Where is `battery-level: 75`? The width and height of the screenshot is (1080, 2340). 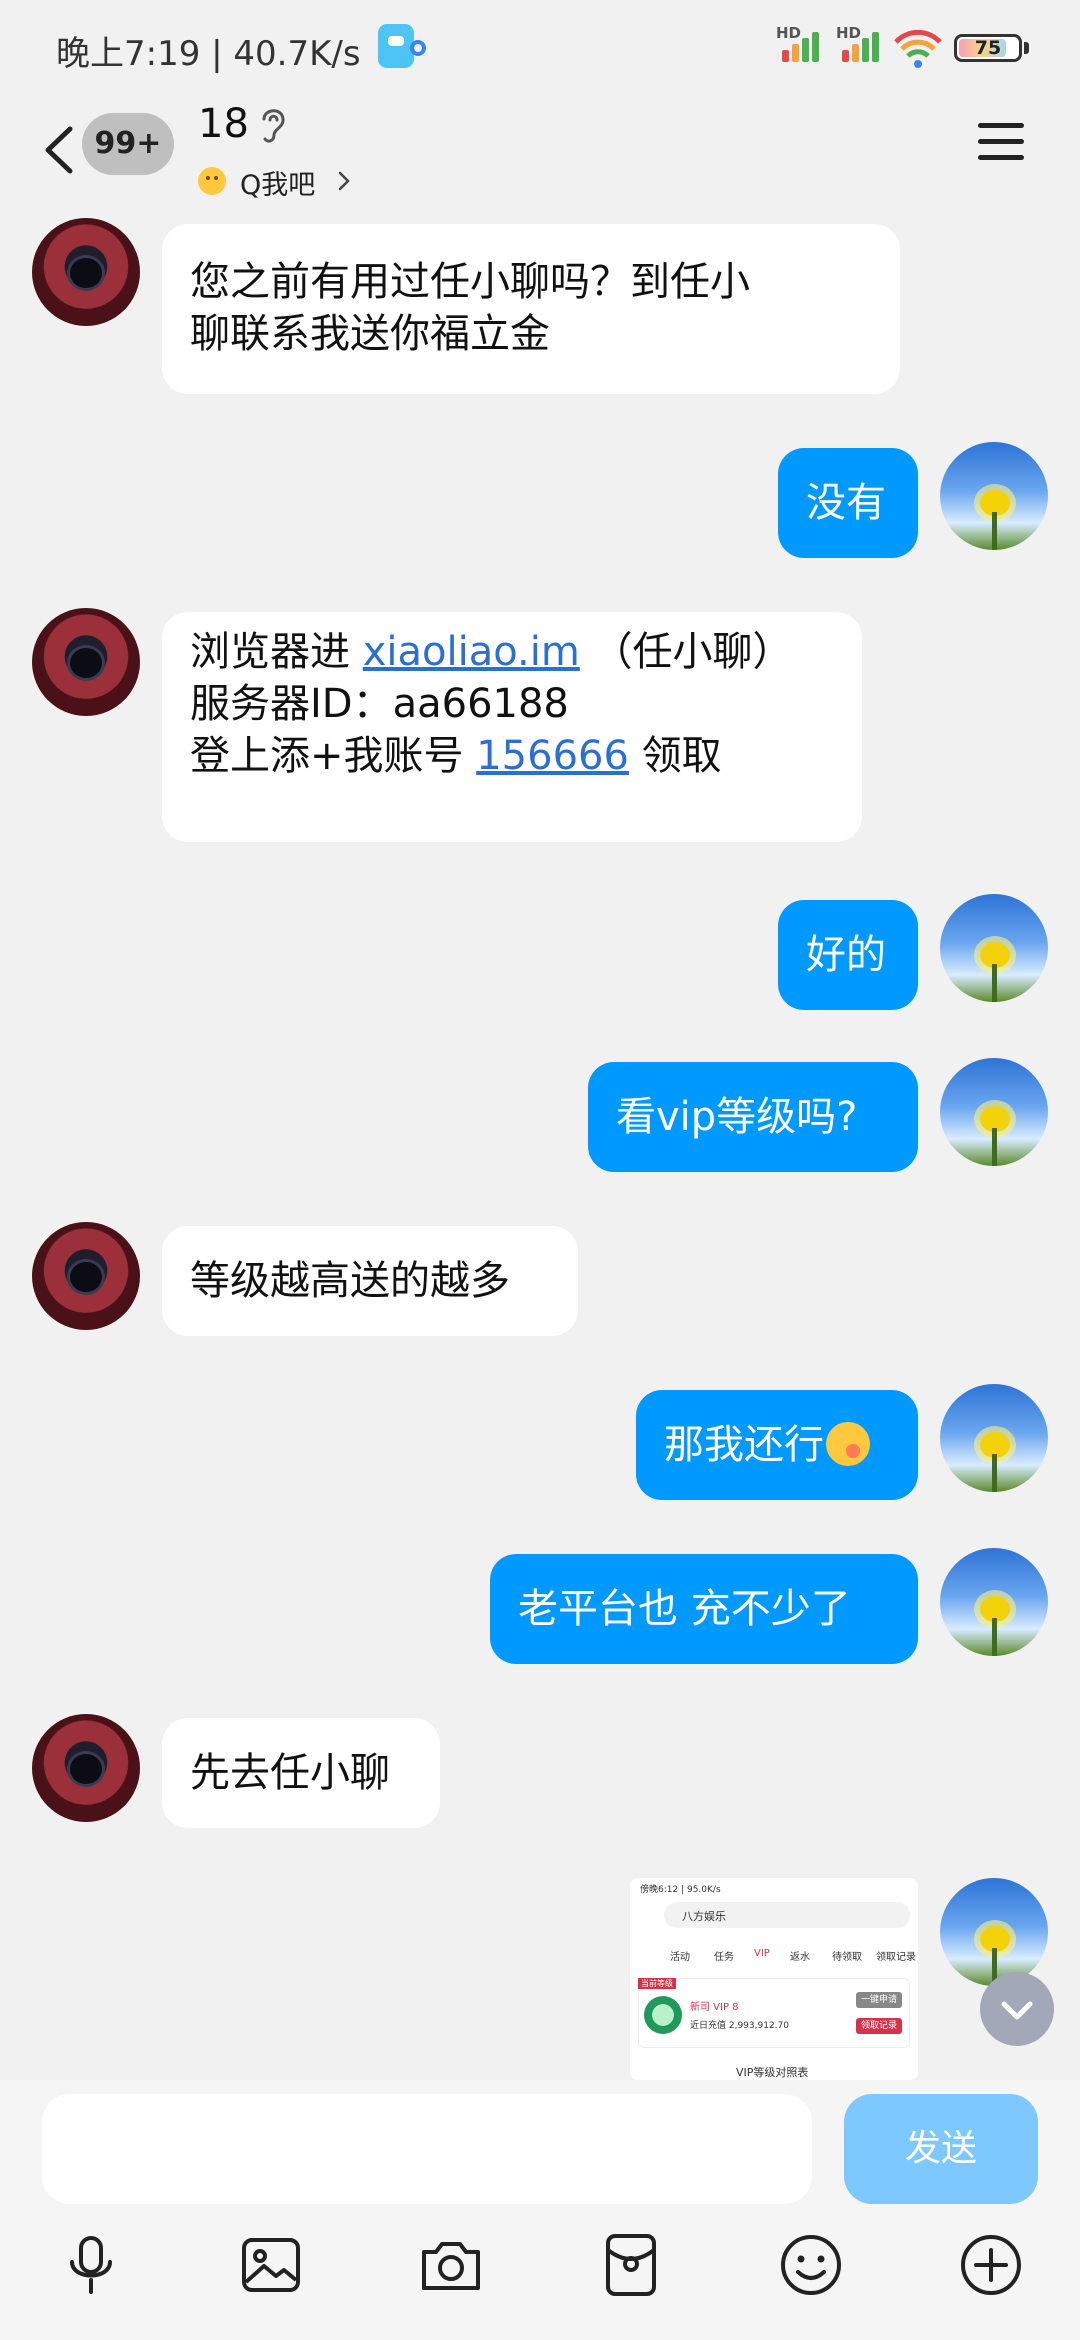
battery-level: 75 is located at coordinates (988, 48).